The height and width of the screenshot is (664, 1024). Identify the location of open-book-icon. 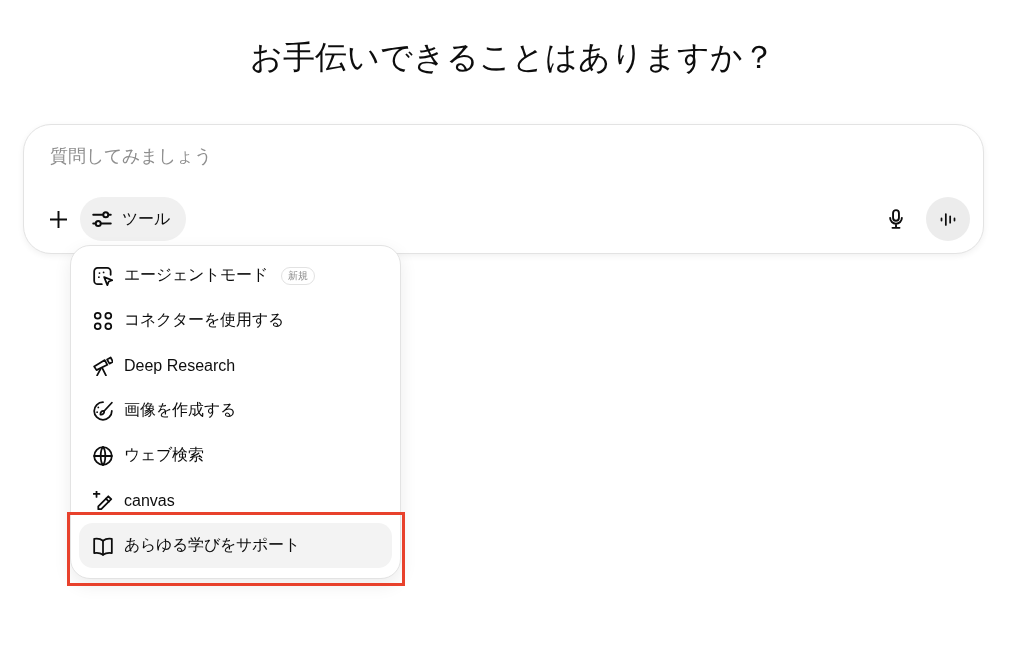
(103, 545).